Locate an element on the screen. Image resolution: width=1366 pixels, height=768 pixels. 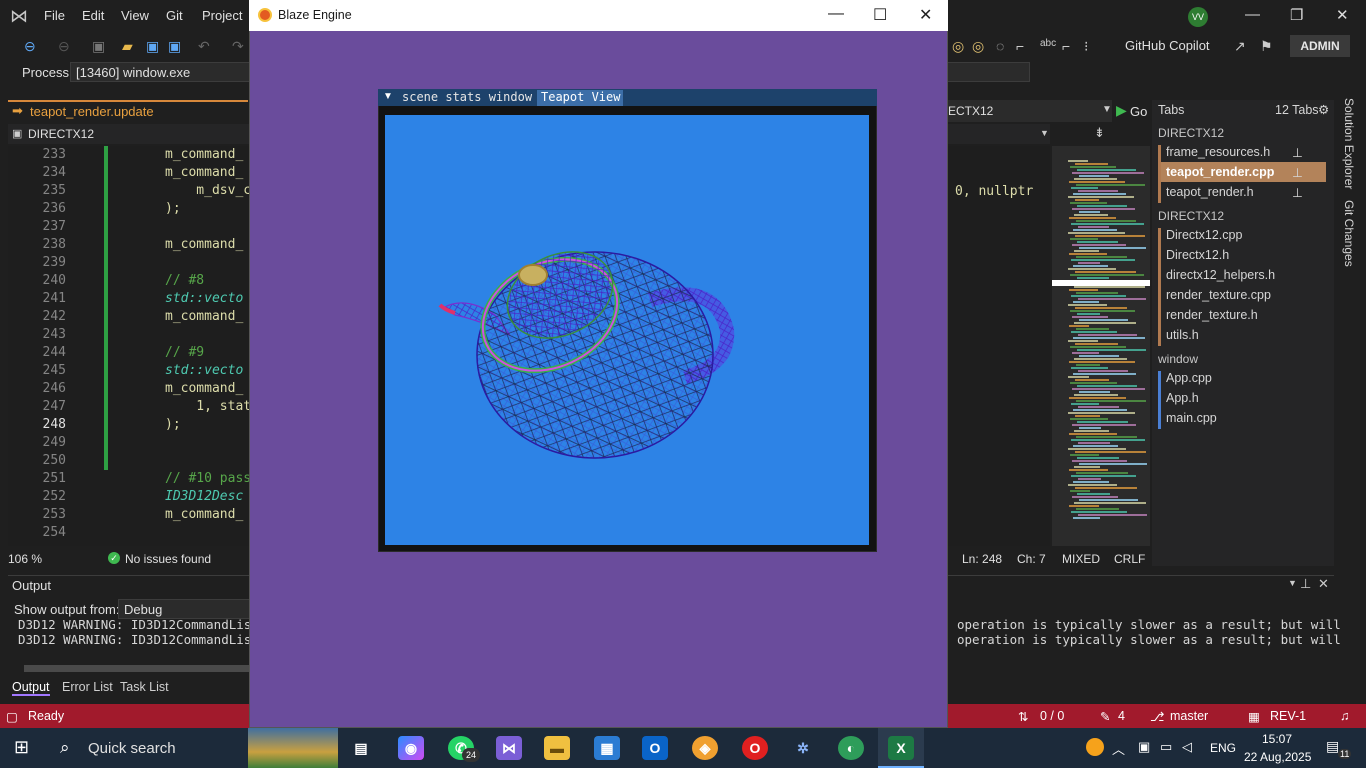
collapse-arrow-icon: ▼ is located at coordinates (388, 96).